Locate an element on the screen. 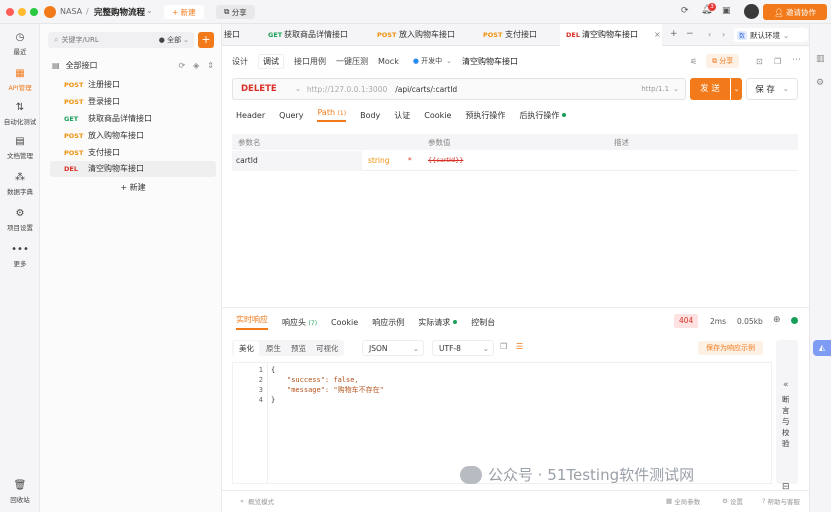 The width and height of the screenshot is (831, 512). tree-root: ▤ 全部接口 ⟳ ◈ ⇕ is located at coordinates (133, 65).